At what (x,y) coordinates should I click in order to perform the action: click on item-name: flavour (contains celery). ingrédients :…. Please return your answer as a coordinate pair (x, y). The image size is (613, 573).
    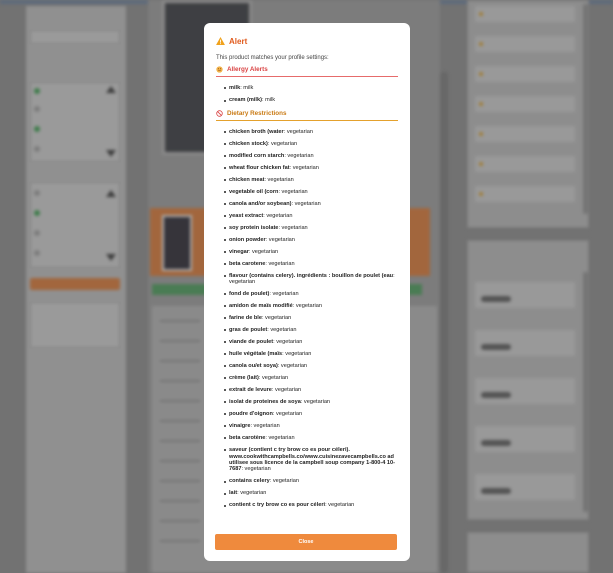
    Looking at the image, I should click on (311, 275).